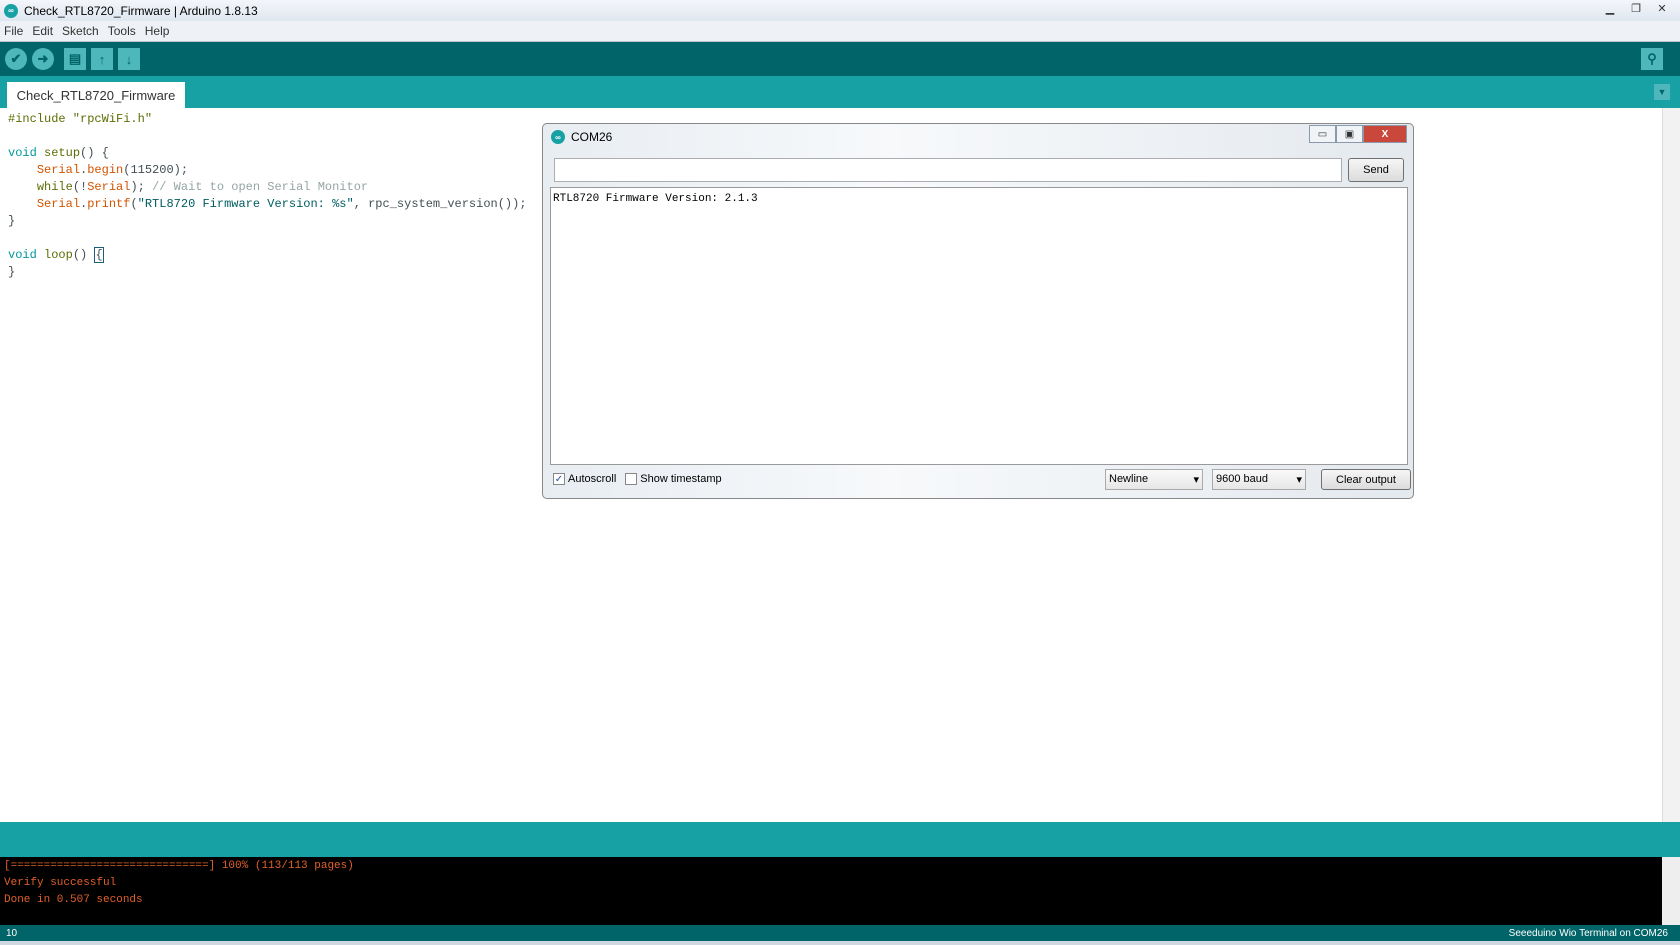  I want to click on code-token: setup, so click(62, 153).